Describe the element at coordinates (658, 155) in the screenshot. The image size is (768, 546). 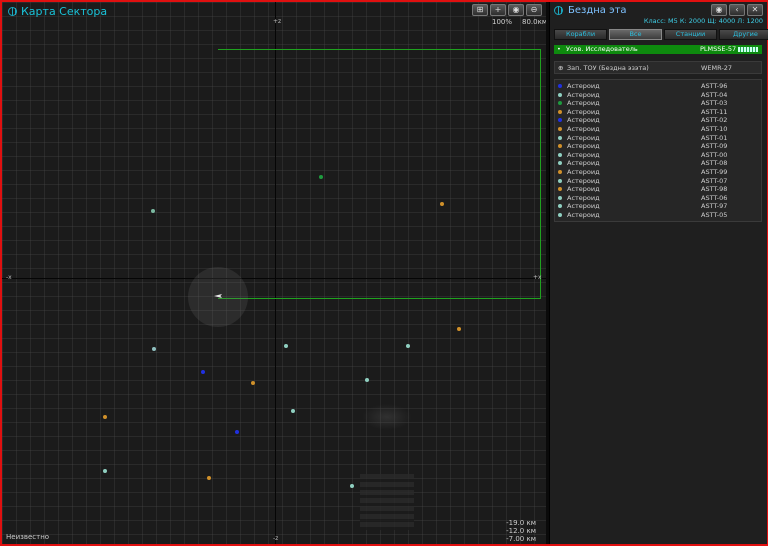
I see `list-item: Астероид ASTT-00` at that location.